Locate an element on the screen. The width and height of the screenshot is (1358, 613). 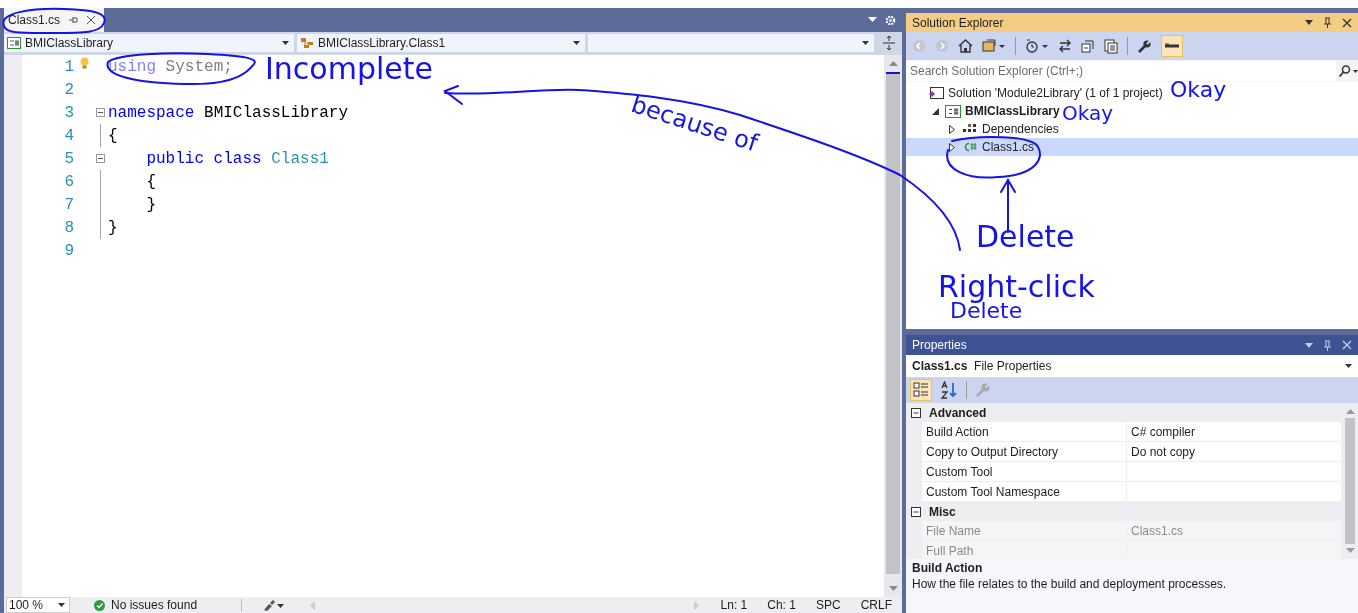
category-heading: Advanced is located at coordinates (958, 412).